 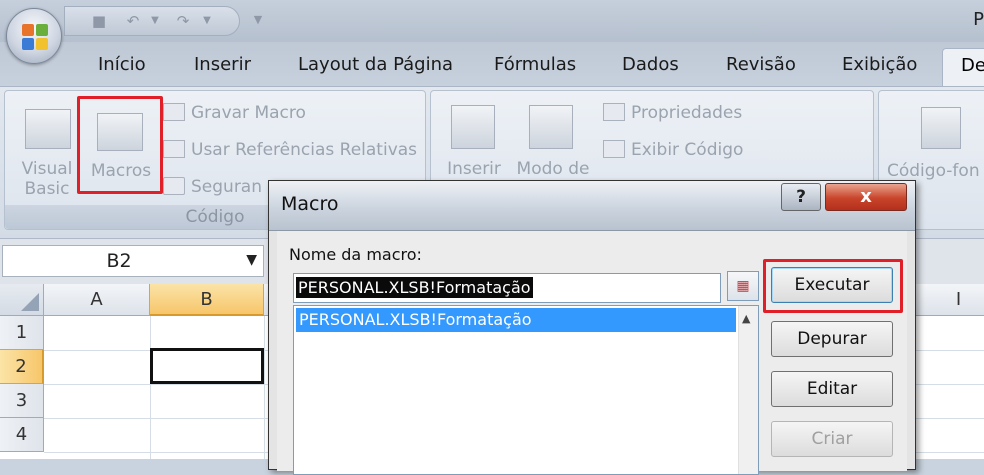 What do you see at coordinates (553, 169) in the screenshot?
I see `design-mode-button: Modo de` at bounding box center [553, 169].